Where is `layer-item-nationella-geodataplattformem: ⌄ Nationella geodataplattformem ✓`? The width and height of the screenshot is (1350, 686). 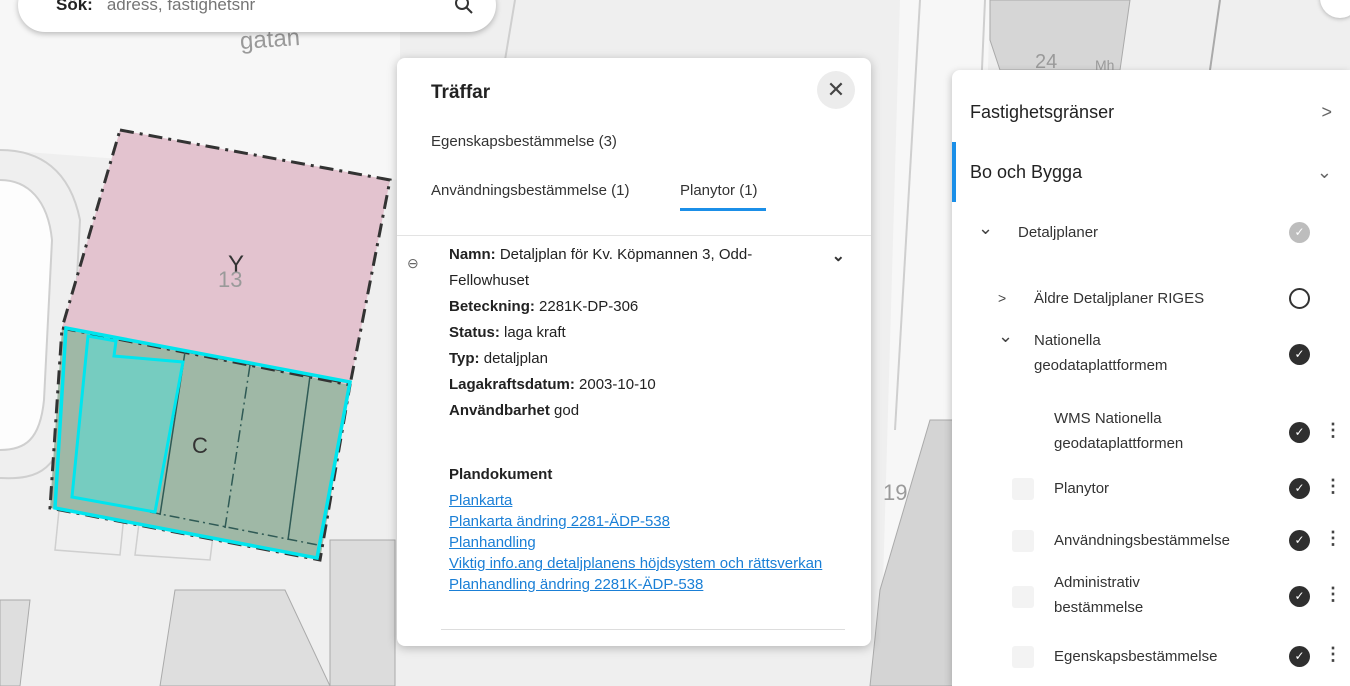 layer-item-nationella-geodataplattformem: ⌄ Nationella geodataplattformem ✓ is located at coordinates (1151, 354).